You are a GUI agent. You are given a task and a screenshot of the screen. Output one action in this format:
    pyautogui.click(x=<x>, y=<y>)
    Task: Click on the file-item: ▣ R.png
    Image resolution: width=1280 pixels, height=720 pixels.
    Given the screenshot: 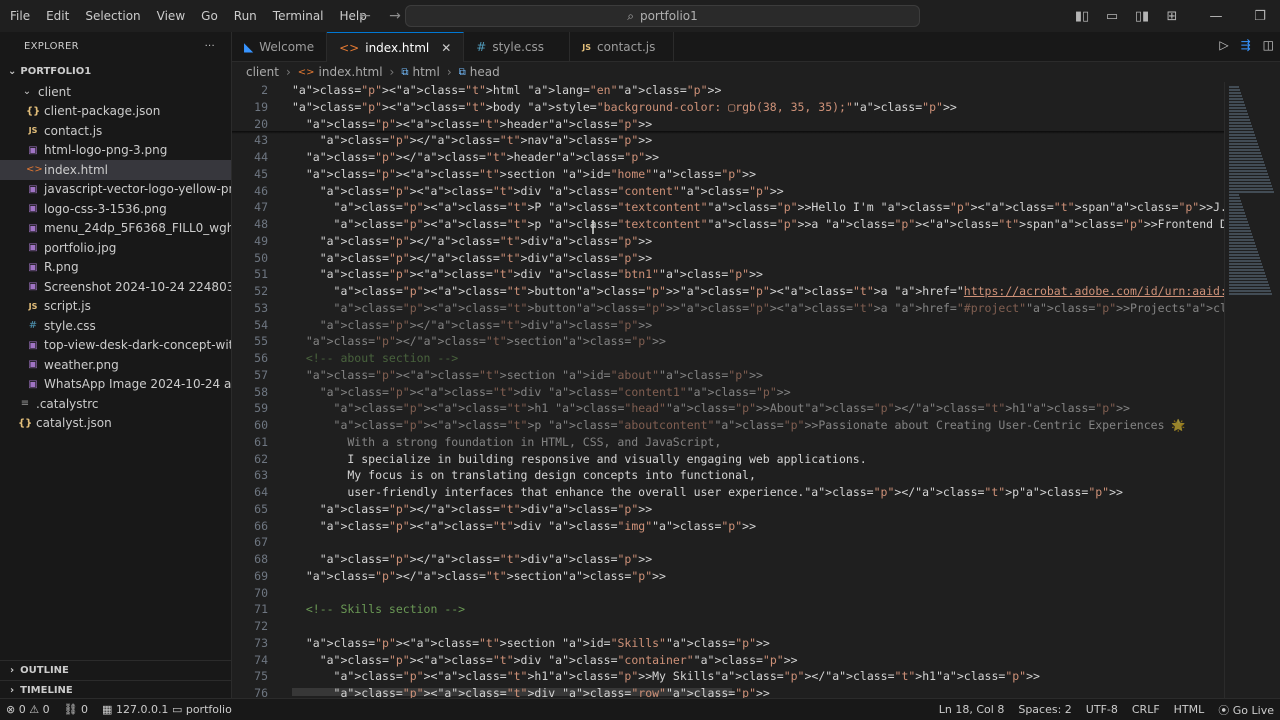 What is the action you would take?
    pyautogui.click(x=115, y=268)
    